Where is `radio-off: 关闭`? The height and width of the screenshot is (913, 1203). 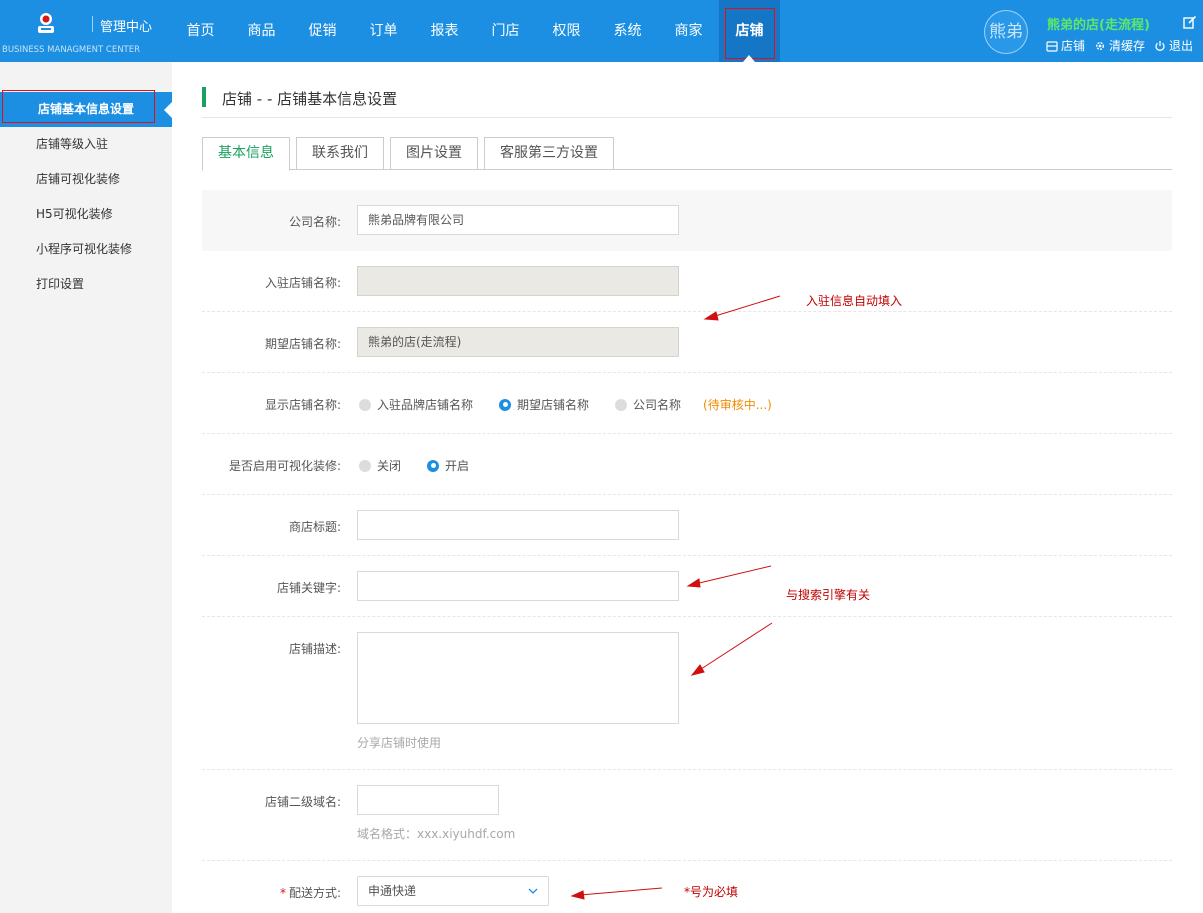
radio-off: 关闭 is located at coordinates (380, 465).